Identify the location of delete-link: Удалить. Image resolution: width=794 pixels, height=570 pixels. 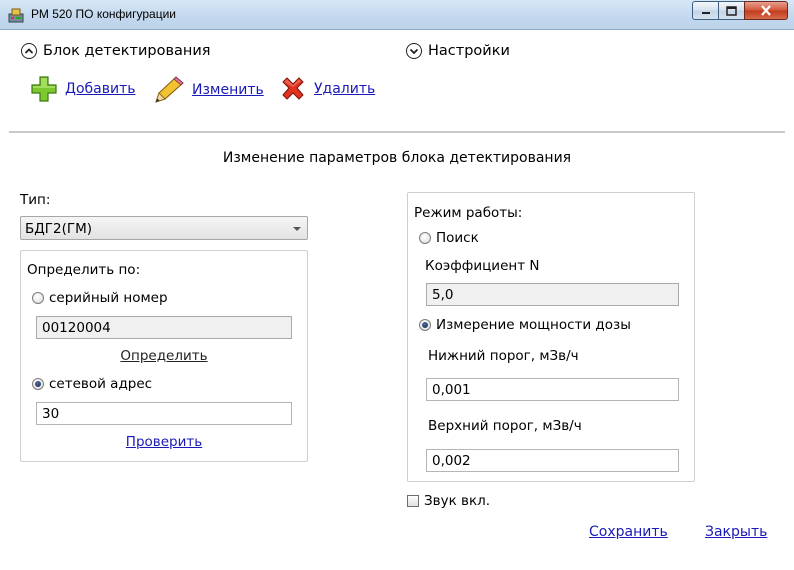
(344, 89).